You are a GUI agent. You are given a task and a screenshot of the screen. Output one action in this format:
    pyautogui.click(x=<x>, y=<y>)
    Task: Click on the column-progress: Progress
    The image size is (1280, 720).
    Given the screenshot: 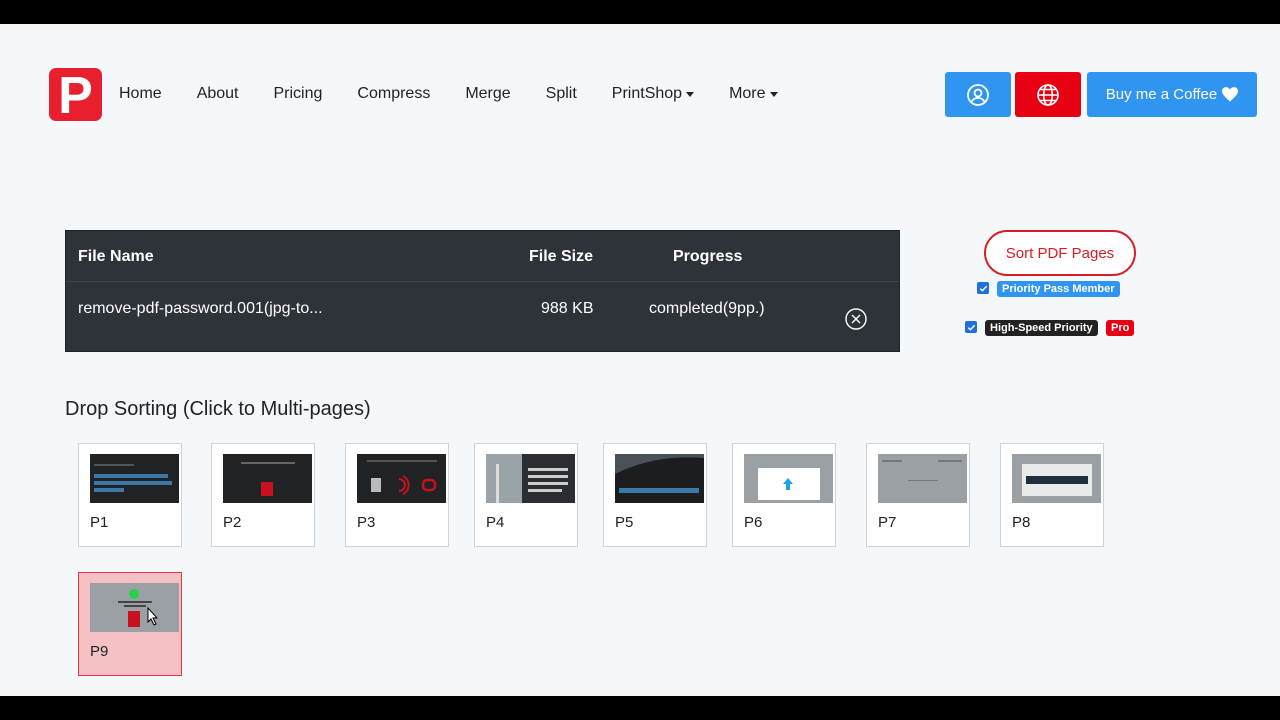 What is the action you would take?
    pyautogui.click(x=708, y=256)
    